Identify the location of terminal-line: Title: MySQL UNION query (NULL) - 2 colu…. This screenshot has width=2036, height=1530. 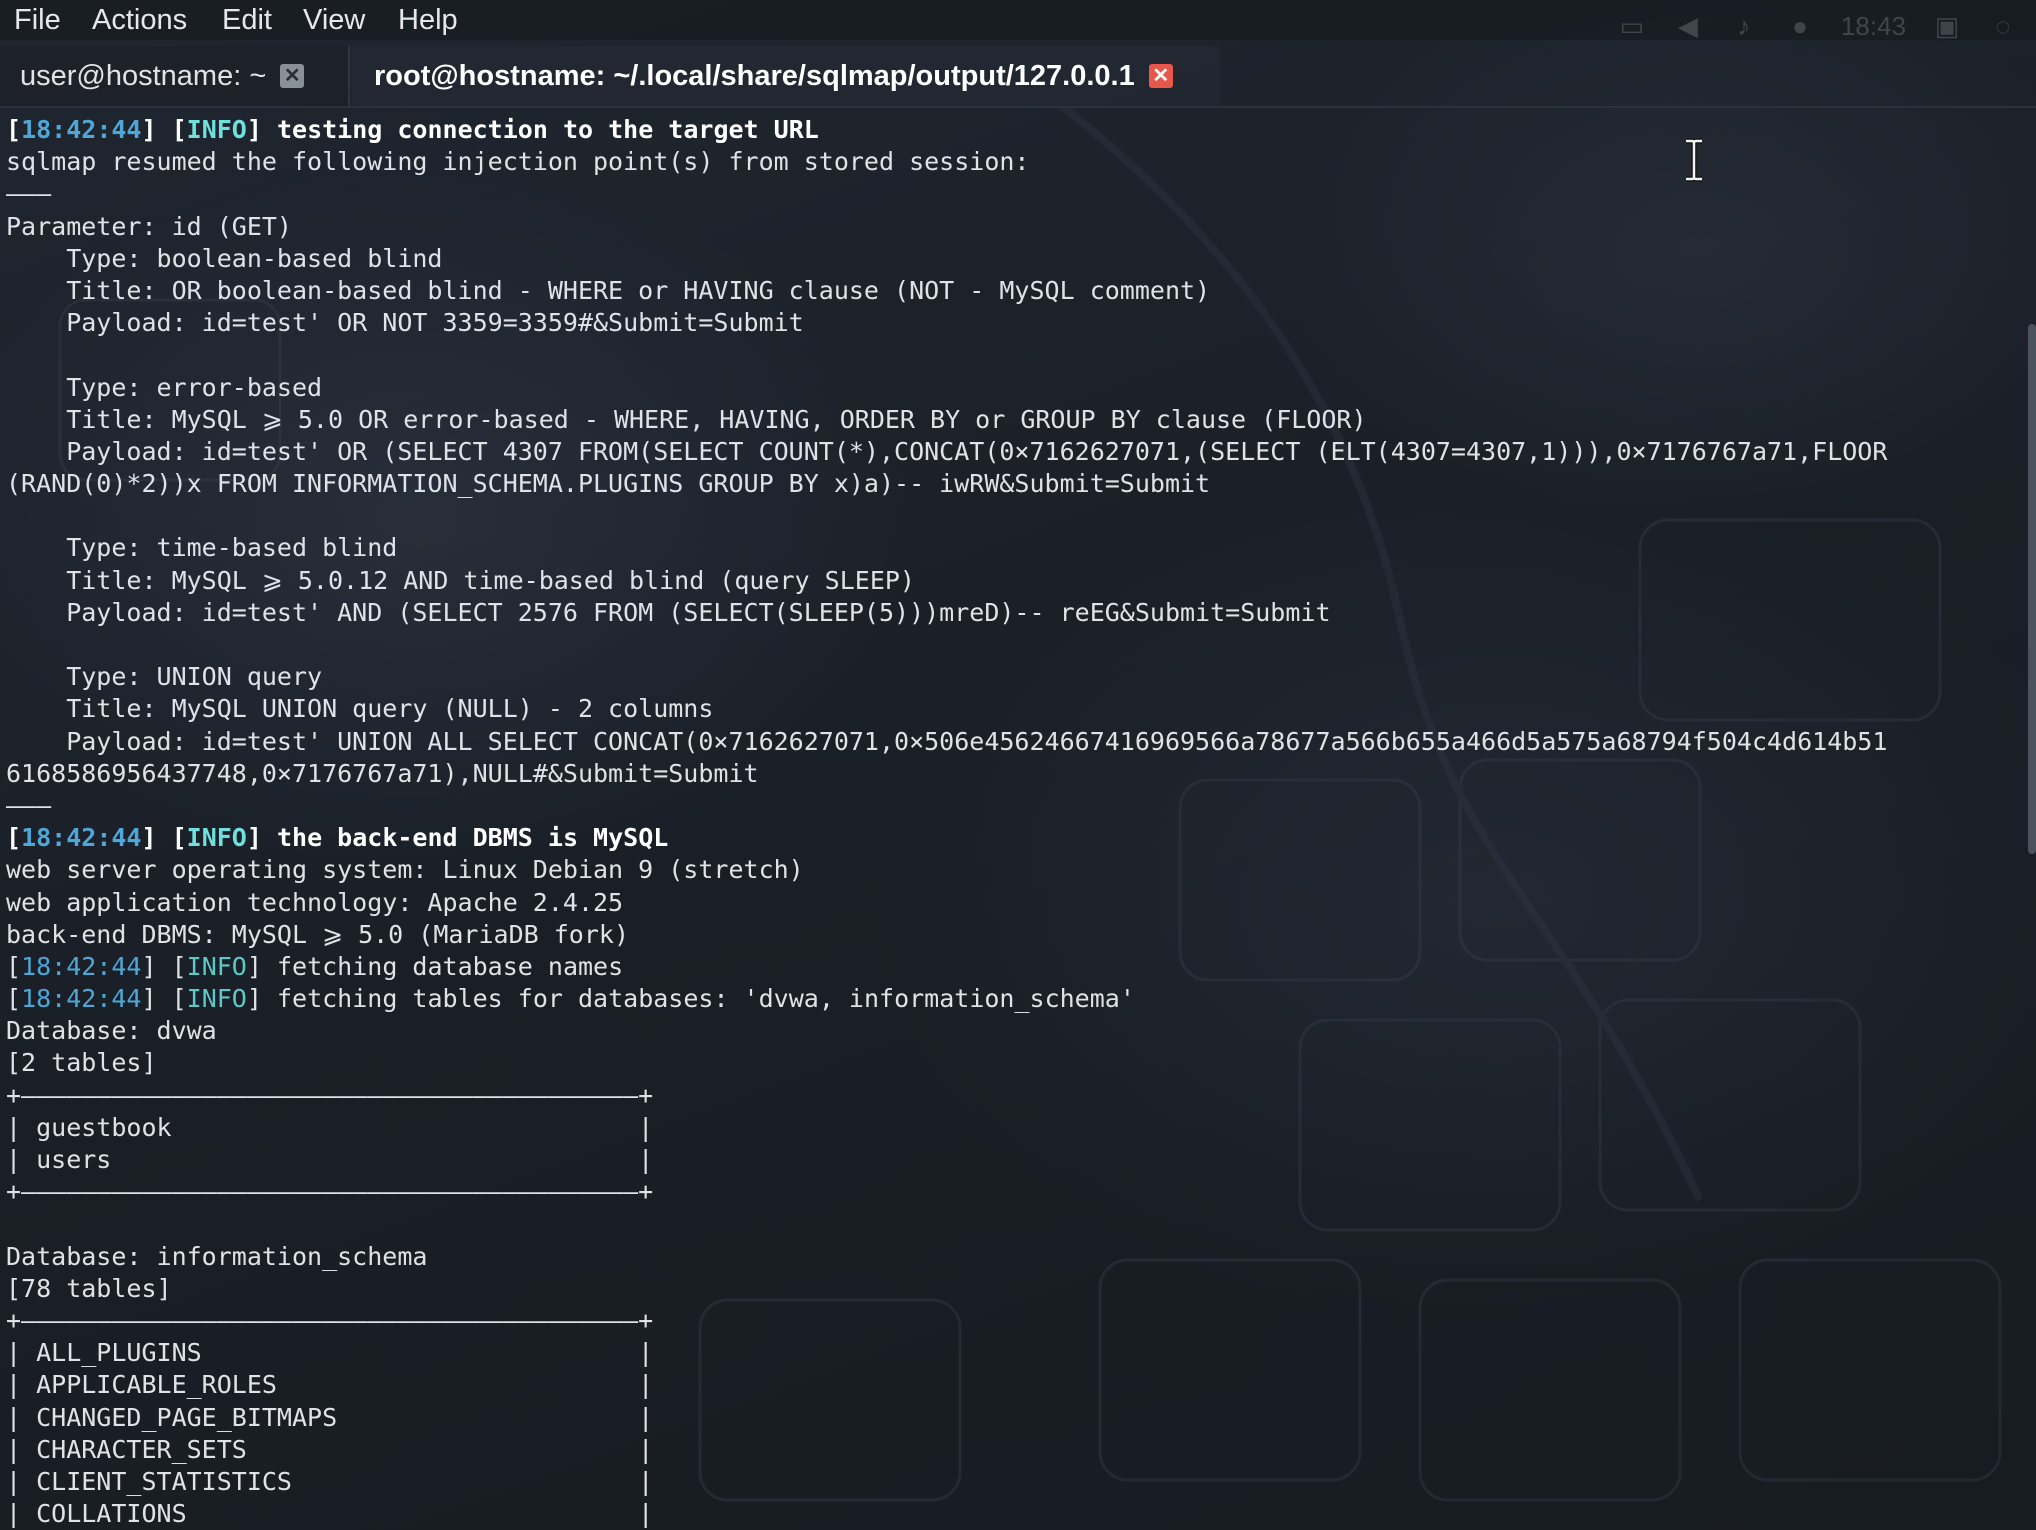
(360, 709).